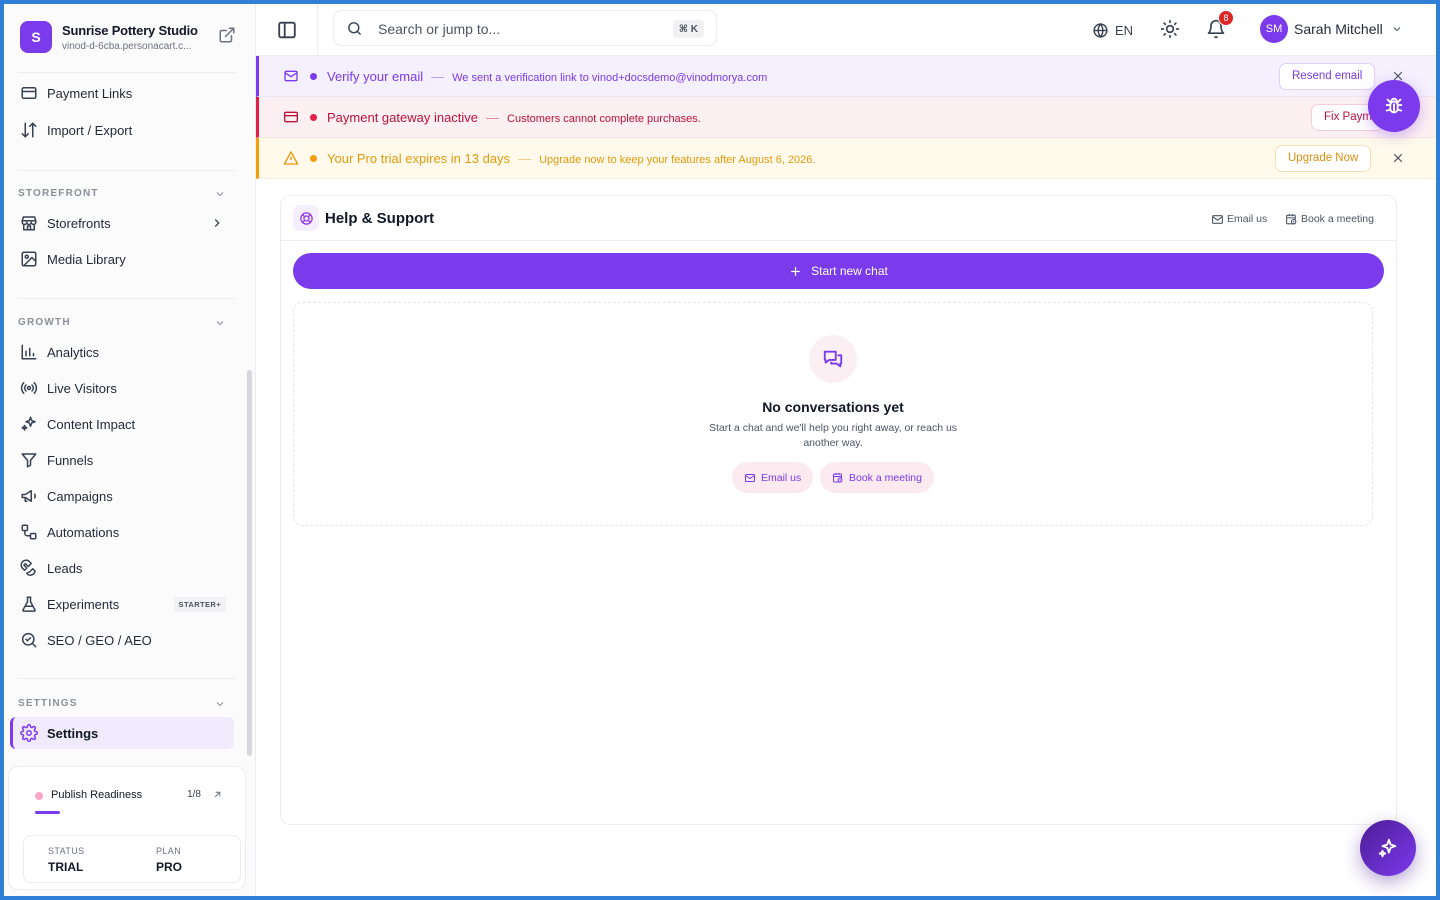 Image resolution: width=1440 pixels, height=900 pixels. I want to click on sidebar-item-funnels: Funnels, so click(122, 460).